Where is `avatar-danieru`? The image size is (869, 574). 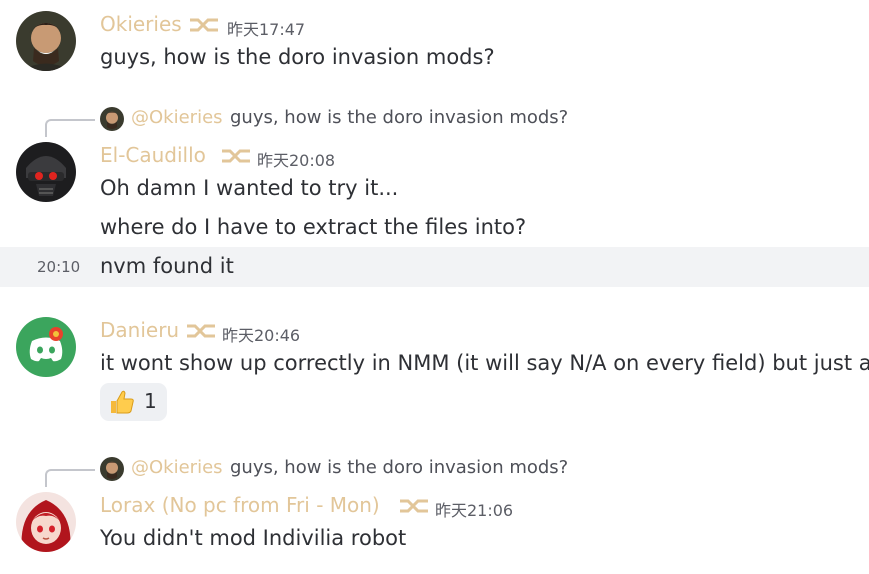 avatar-danieru is located at coordinates (46, 347).